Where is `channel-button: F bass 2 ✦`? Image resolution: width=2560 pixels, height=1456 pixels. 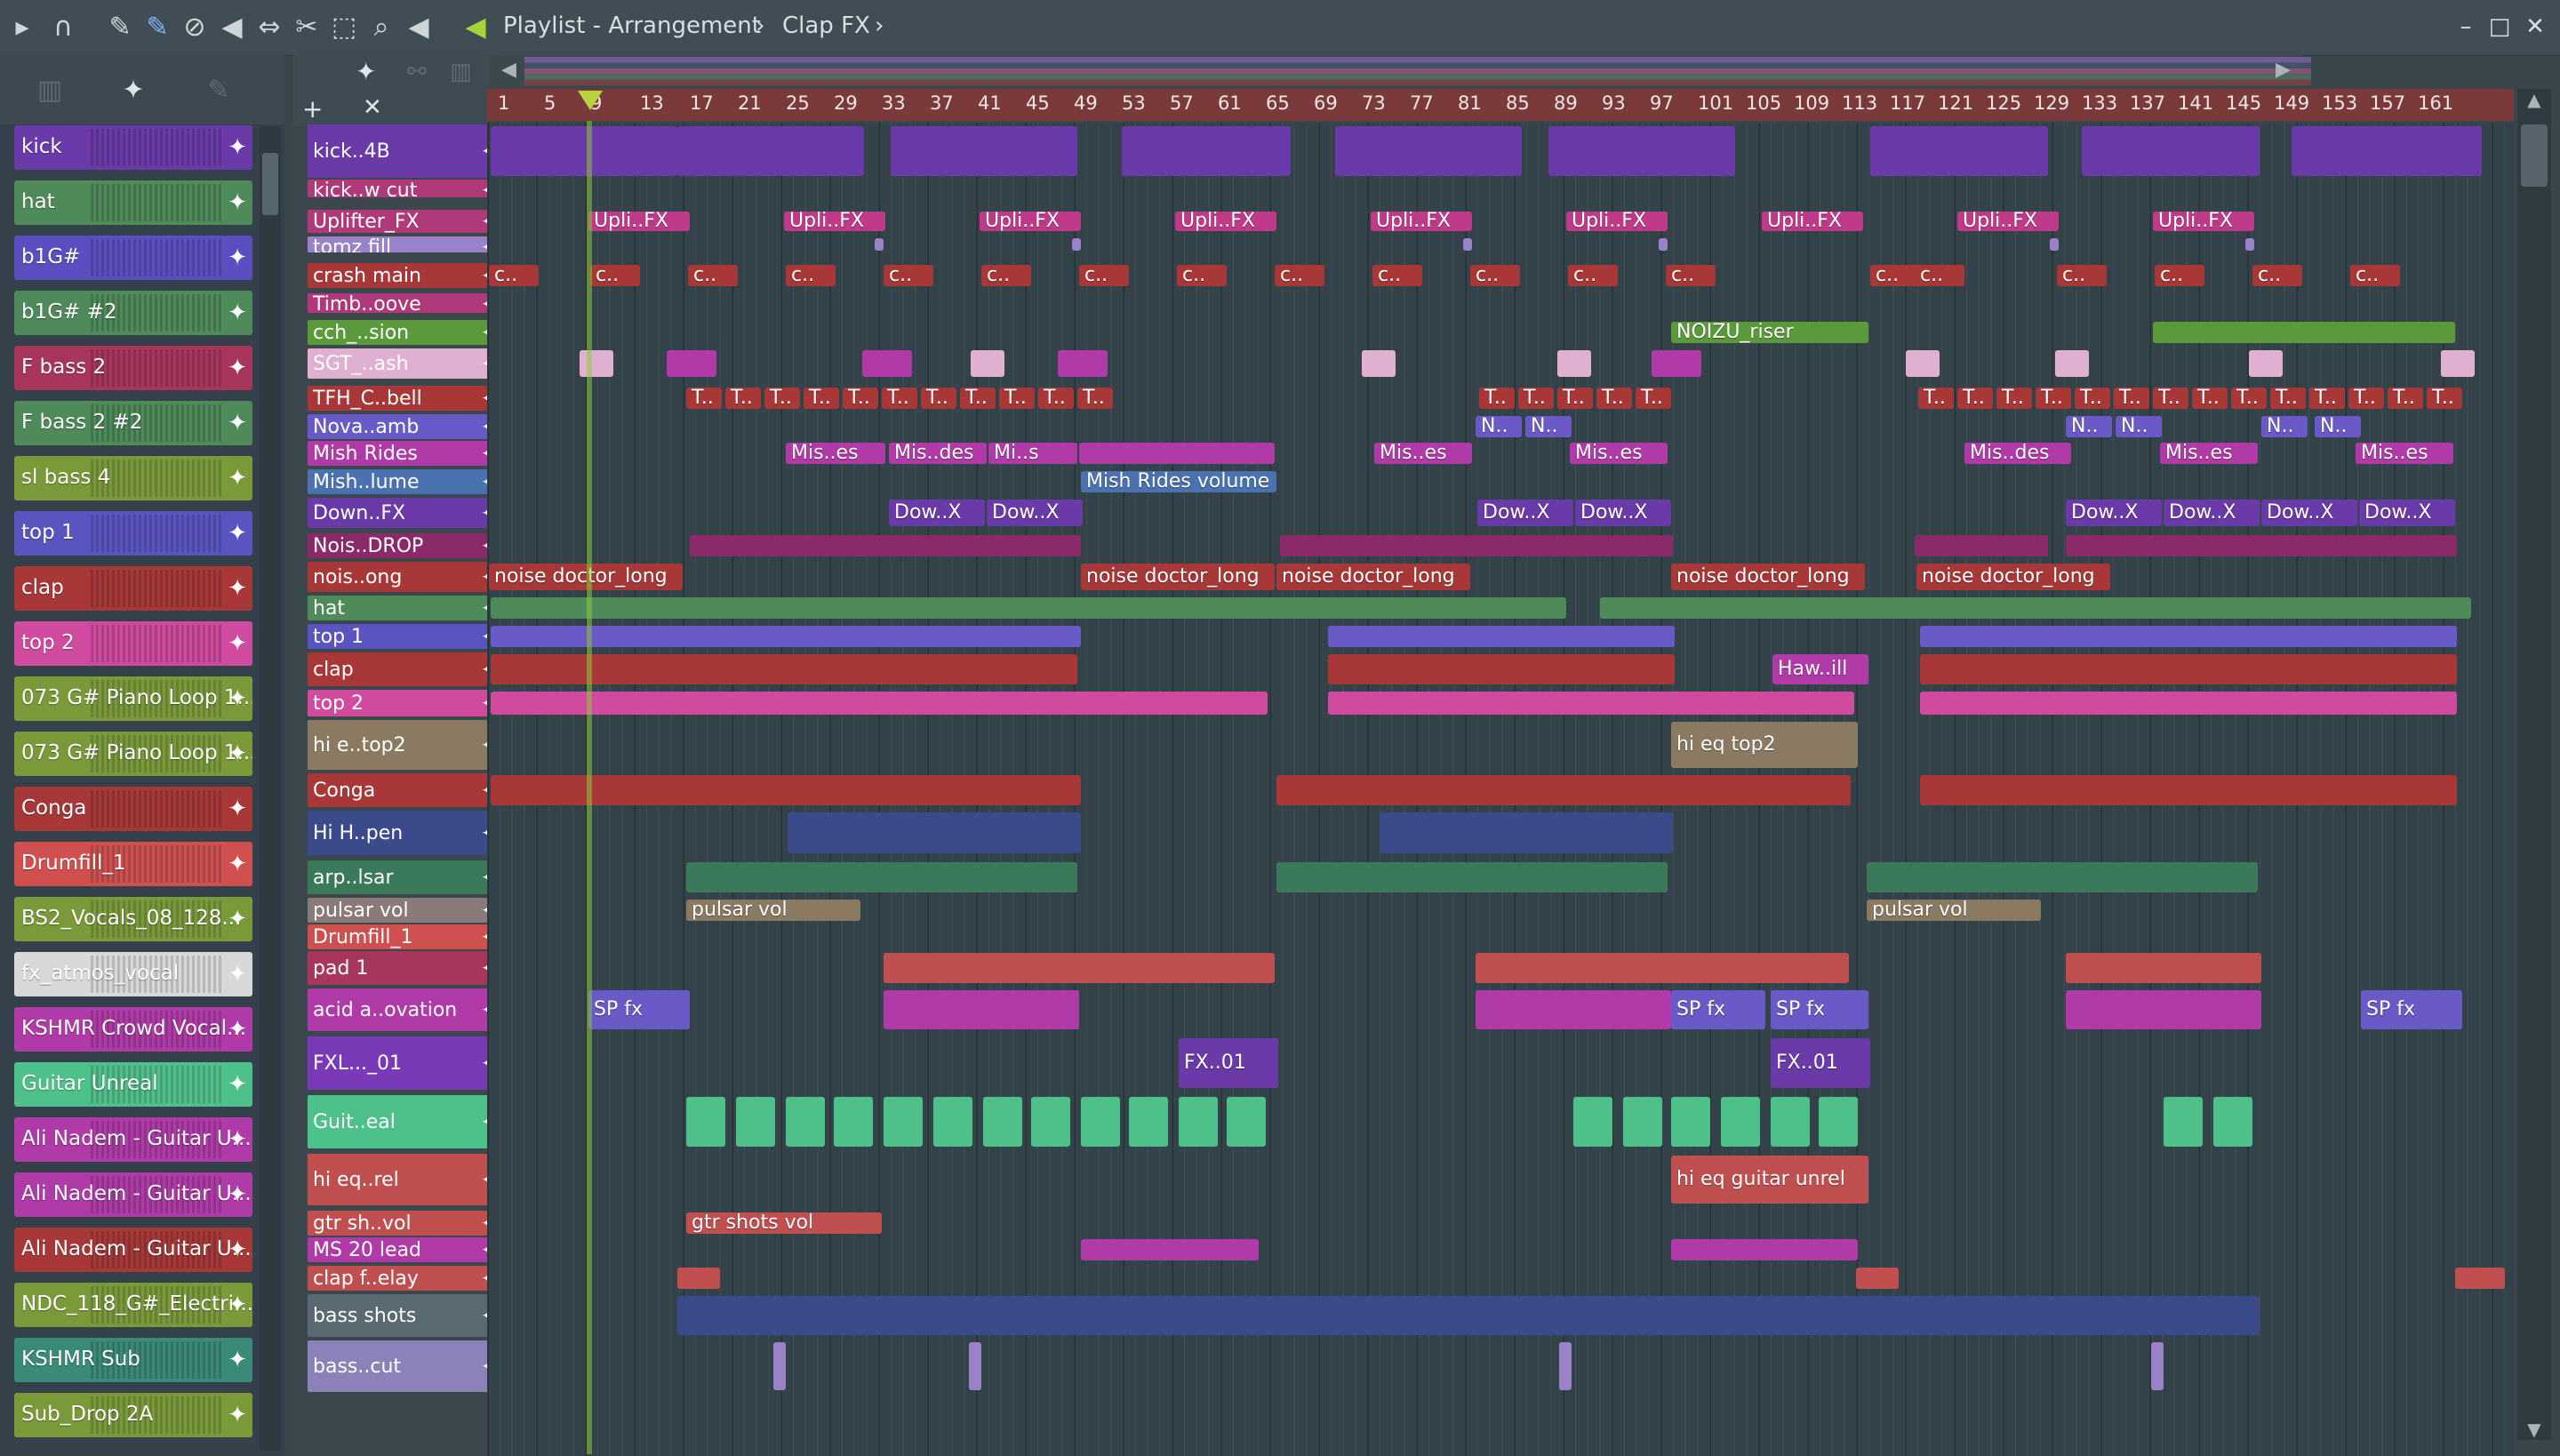 channel-button: F bass 2 ✦ is located at coordinates (133, 368).